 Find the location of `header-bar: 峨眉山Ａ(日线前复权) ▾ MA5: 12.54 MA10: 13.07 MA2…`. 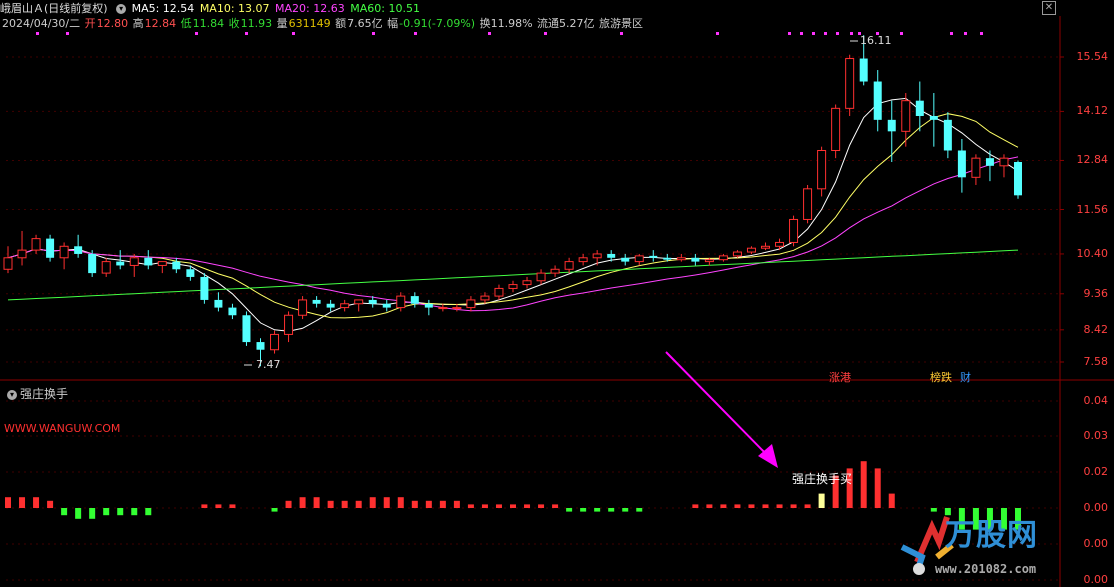

header-bar: 峨眉山Ａ(日线前复权) ▾ MA5: 12.54 MA10: 13.07 MA2… is located at coordinates (530, 8).